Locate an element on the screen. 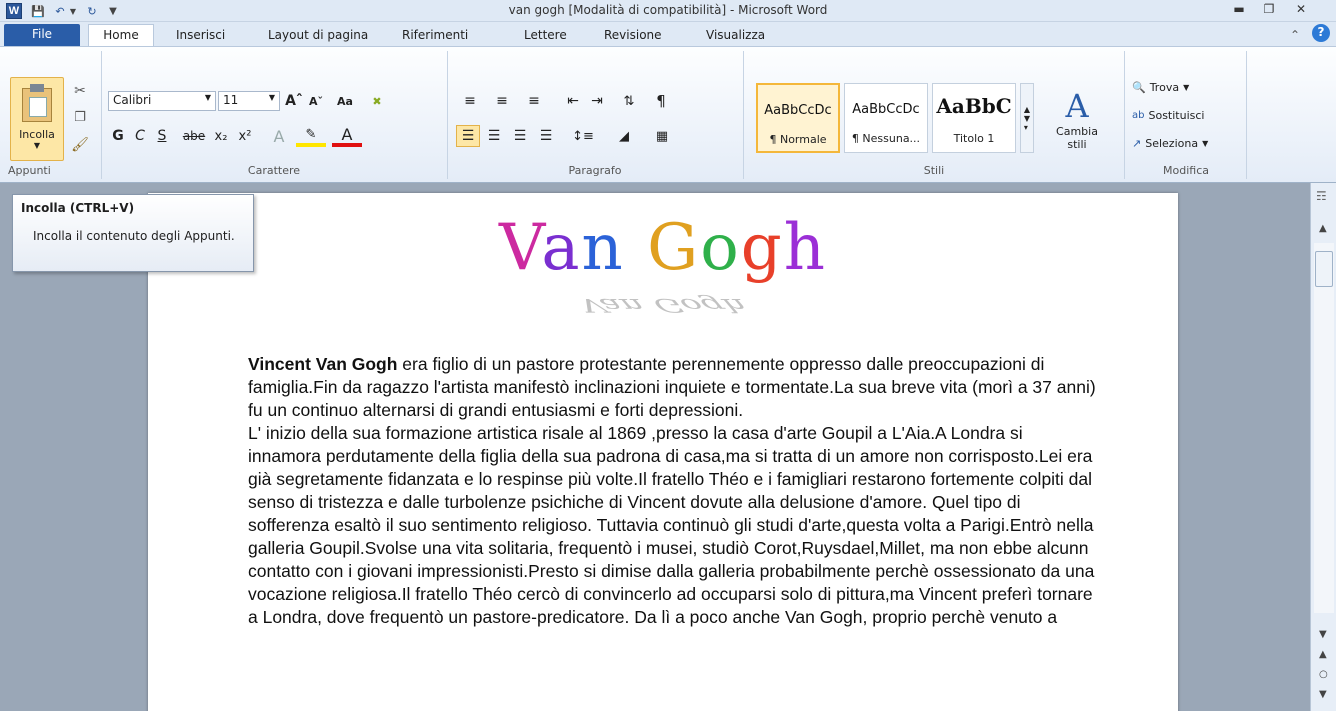  increase-indent-icon: ⇥ is located at coordinates (597, 101).